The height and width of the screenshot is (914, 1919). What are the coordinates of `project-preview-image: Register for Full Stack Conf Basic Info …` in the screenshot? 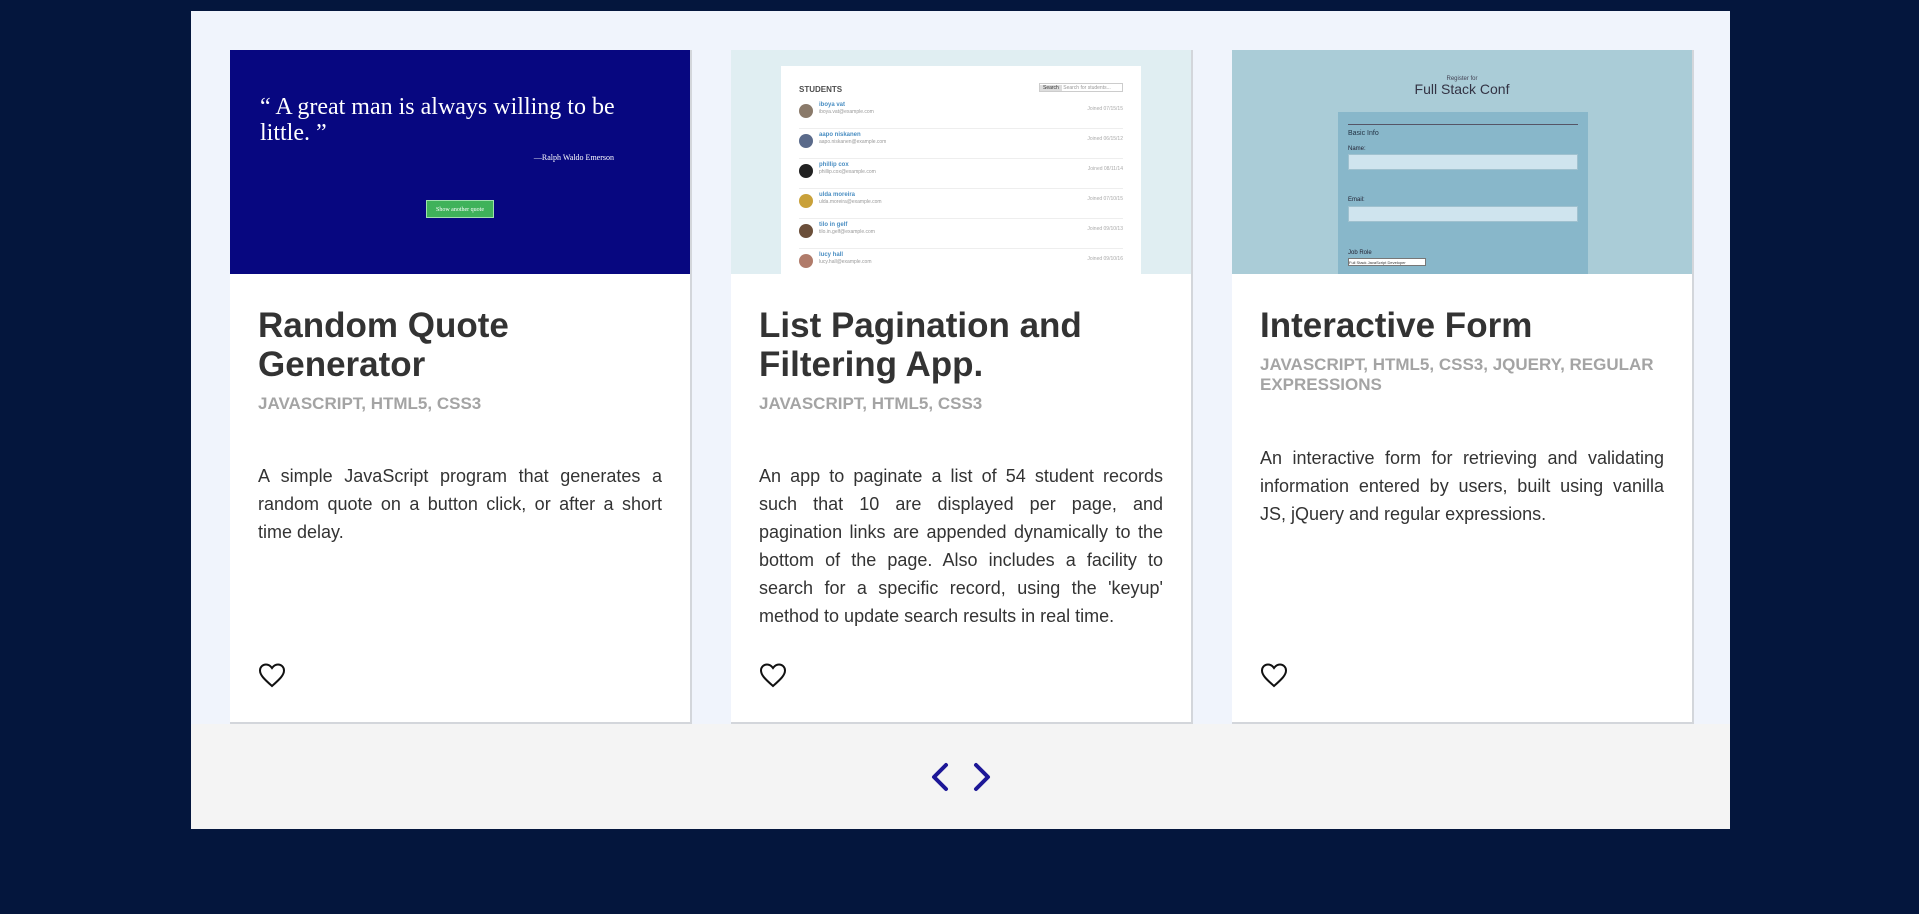 It's located at (1462, 162).